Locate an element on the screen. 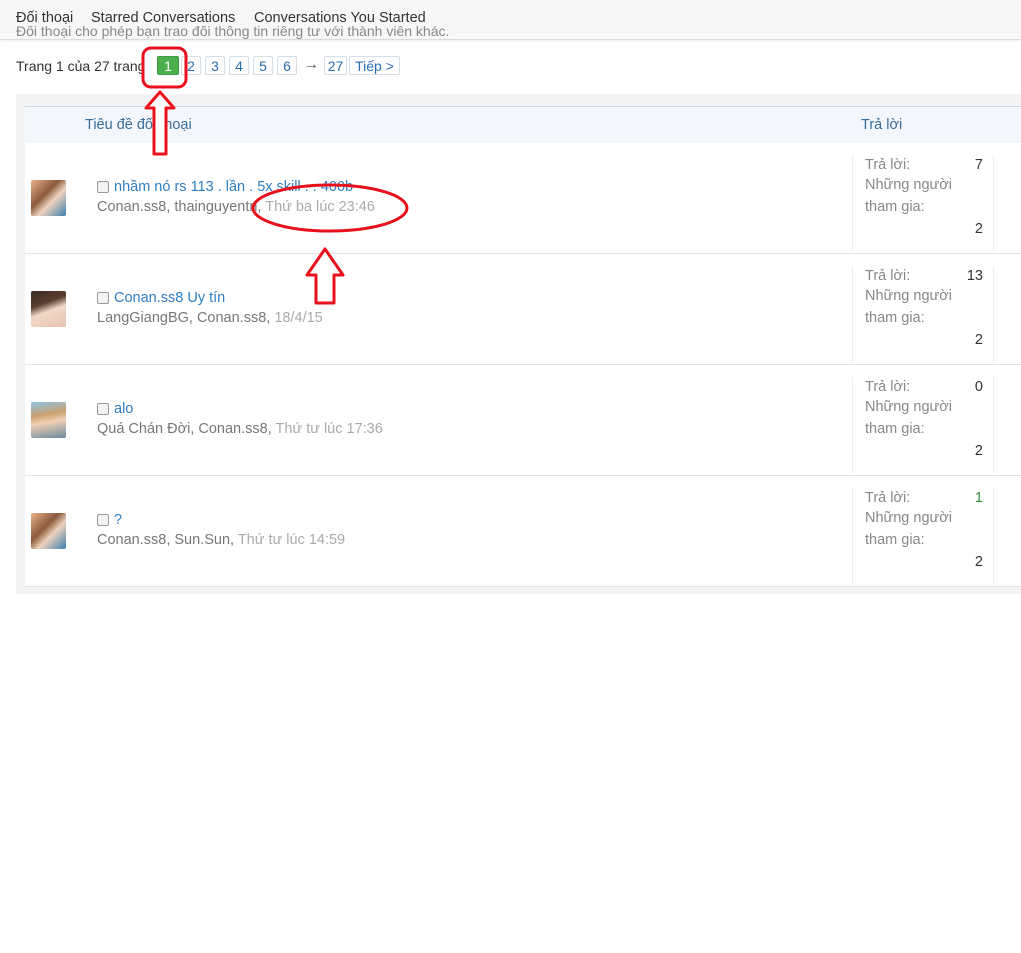 The height and width of the screenshot is (953, 1021). timestamp: Thứ ba lúc 23:46 is located at coordinates (320, 207).